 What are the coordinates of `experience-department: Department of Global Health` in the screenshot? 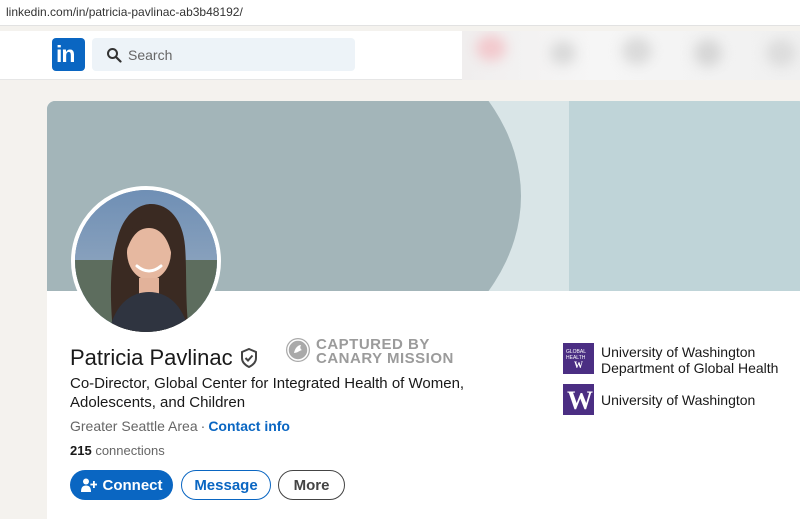 It's located at (690, 368).